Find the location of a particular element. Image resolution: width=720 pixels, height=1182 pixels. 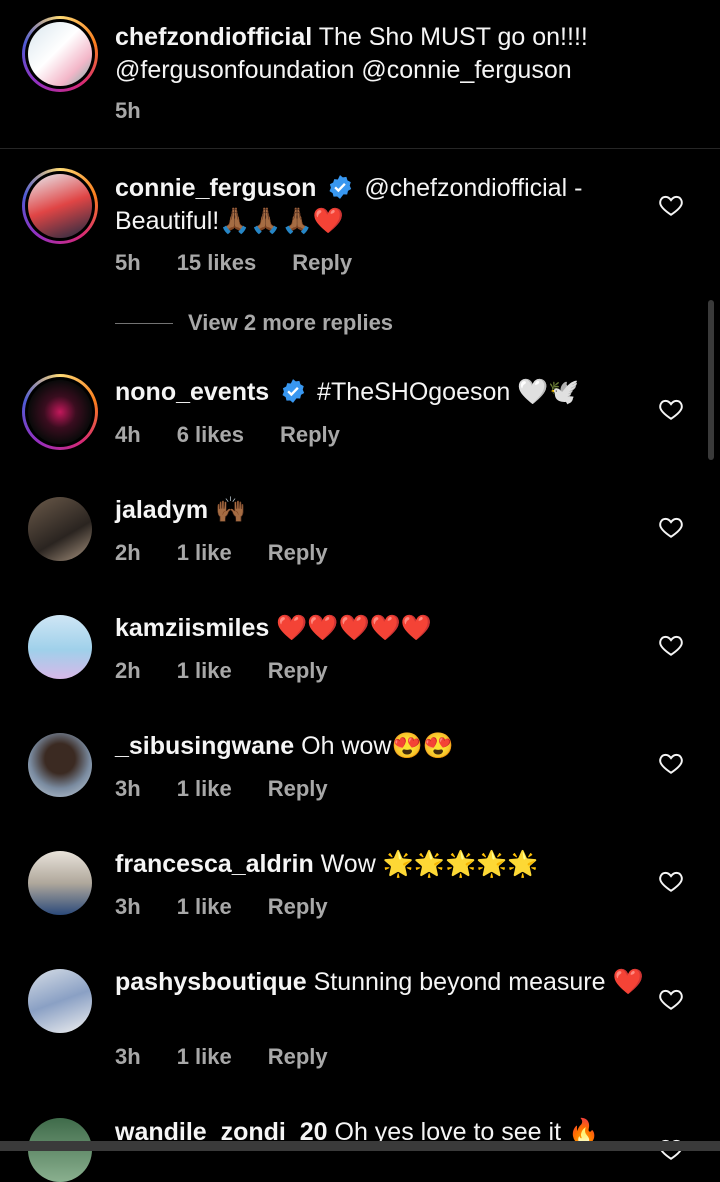

caption-meta: 5h is located at coordinates (146, 111).